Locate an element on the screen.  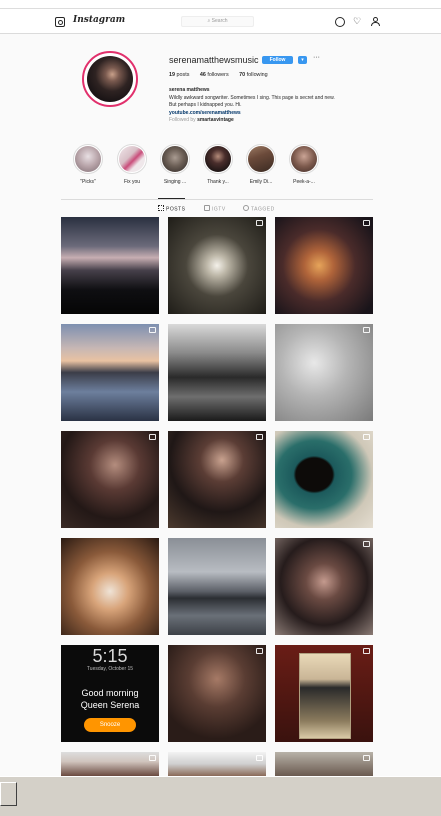
window-top-frame is located at coordinates (220, 4).